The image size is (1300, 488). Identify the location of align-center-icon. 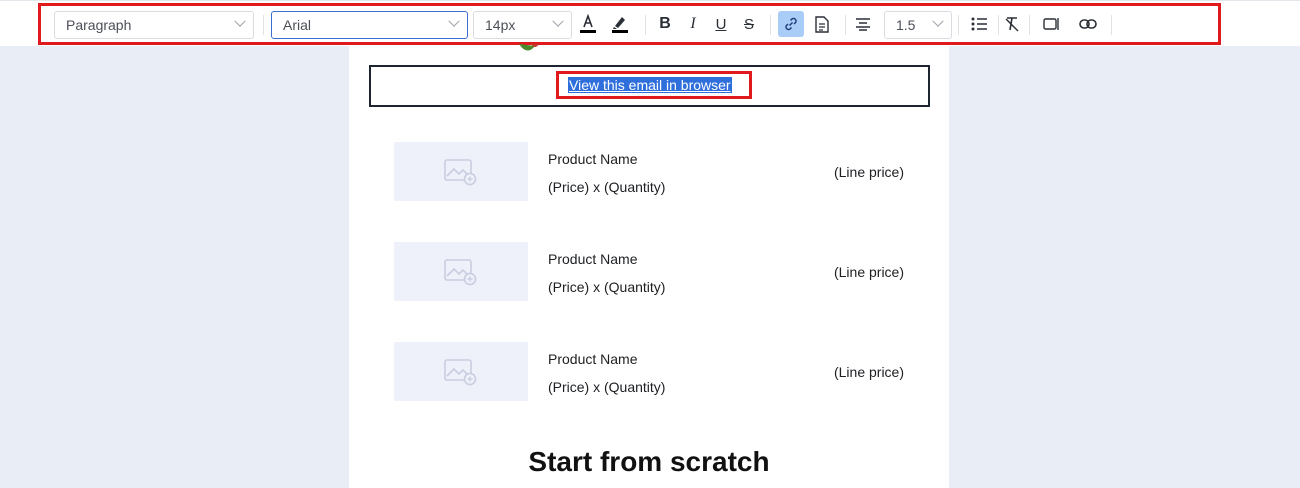
(863, 24).